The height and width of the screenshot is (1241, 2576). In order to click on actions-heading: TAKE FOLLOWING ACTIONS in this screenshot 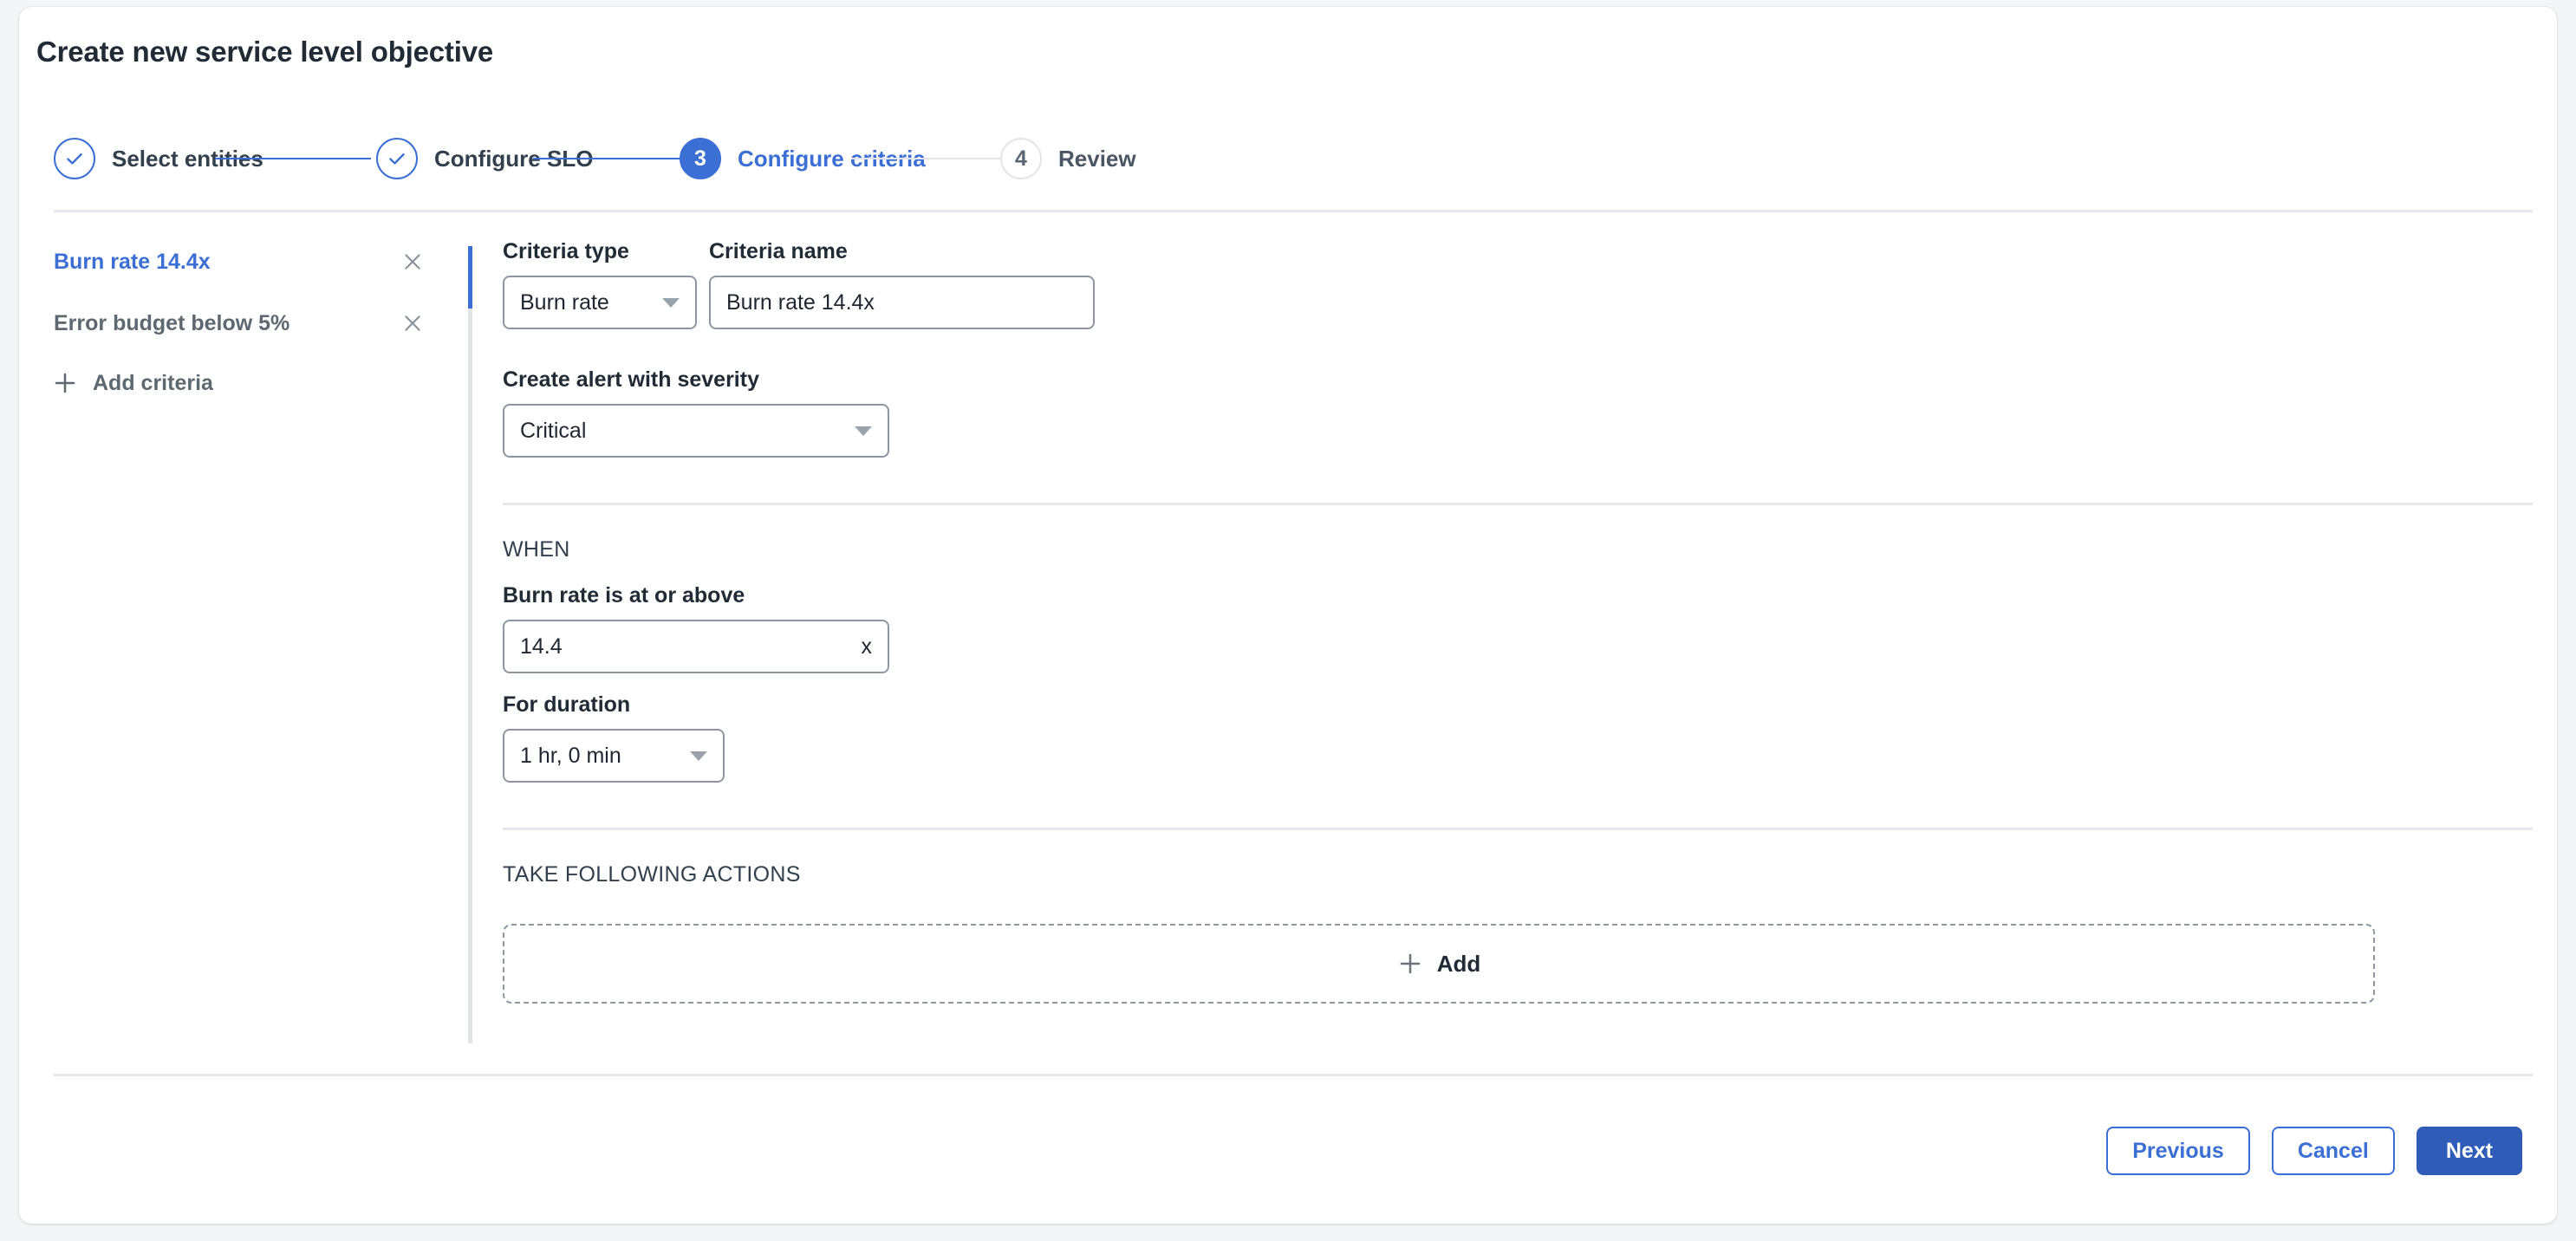, I will do `click(652, 874)`.